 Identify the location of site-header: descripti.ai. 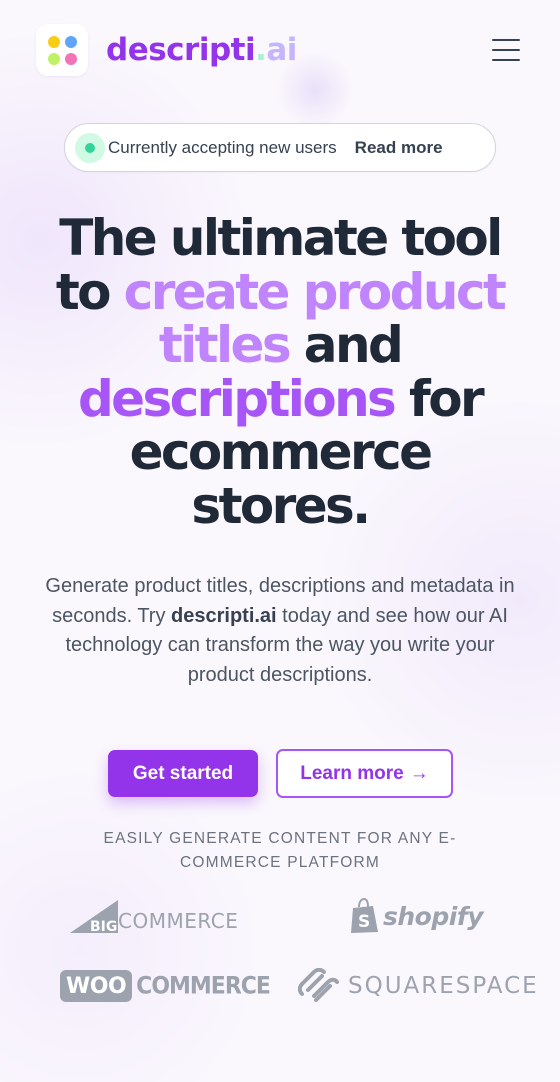
(280, 50).